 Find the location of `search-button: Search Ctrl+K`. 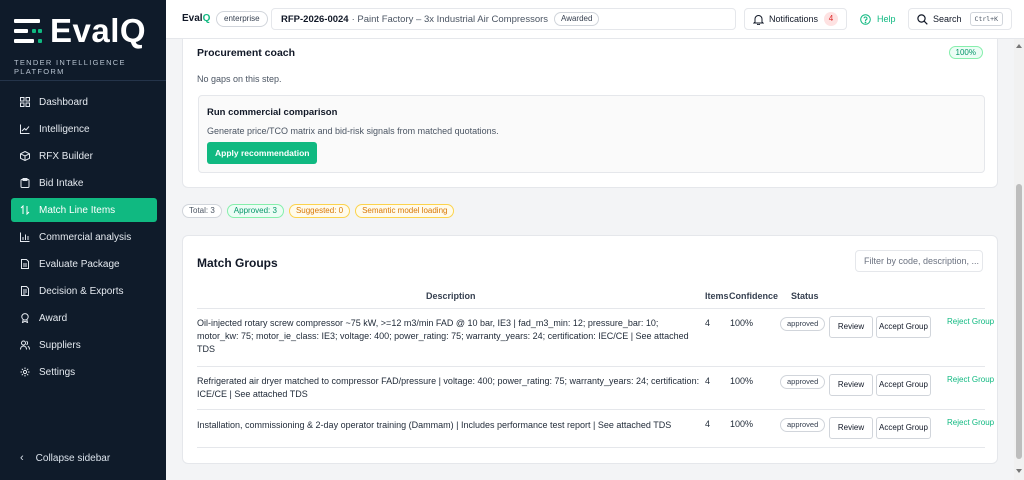

search-button: Search Ctrl+K is located at coordinates (960, 19).